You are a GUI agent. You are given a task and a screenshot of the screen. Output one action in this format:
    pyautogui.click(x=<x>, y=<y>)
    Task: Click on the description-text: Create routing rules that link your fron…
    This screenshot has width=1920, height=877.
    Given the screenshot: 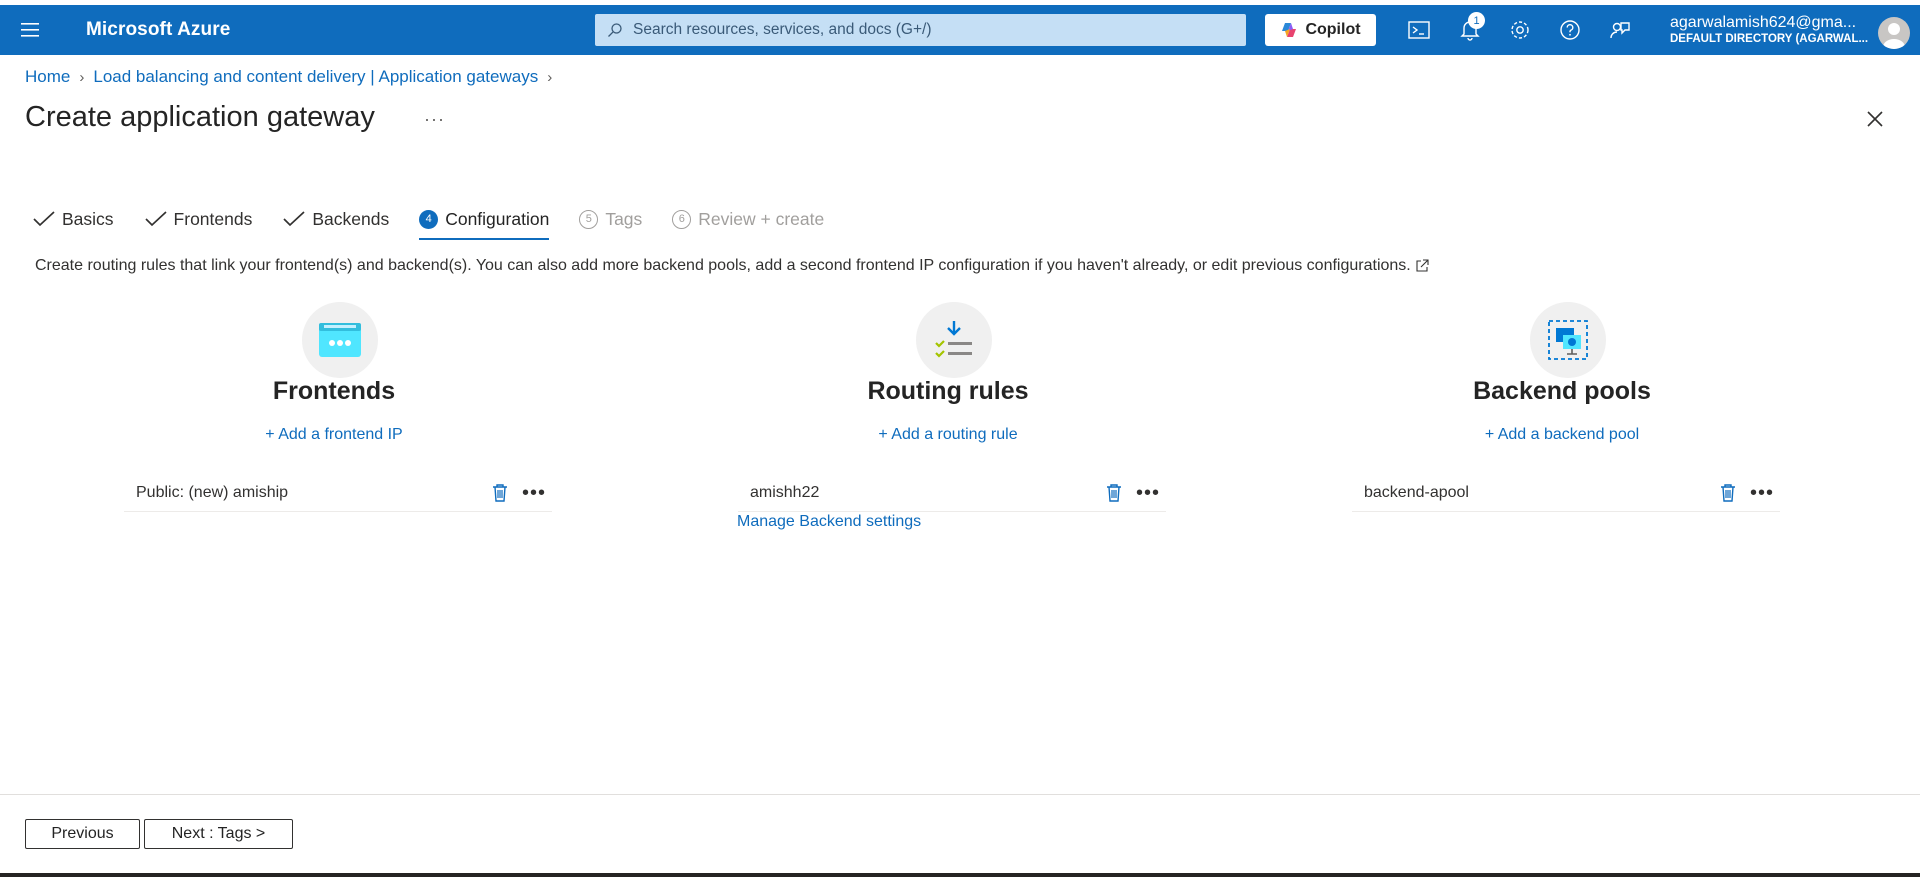 What is the action you would take?
    pyautogui.click(x=723, y=265)
    